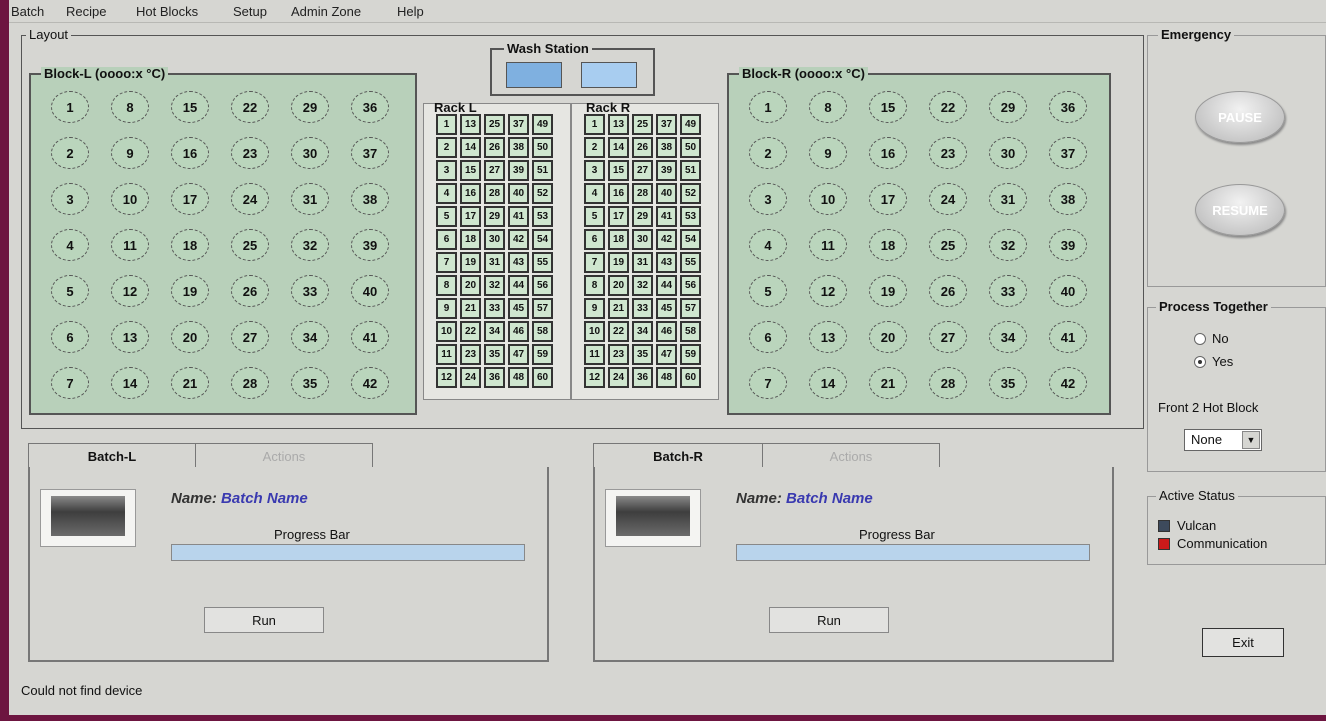 This screenshot has width=1326, height=721. What do you see at coordinates (1008, 245) in the screenshot?
I see `block-r-cell: 32` at bounding box center [1008, 245].